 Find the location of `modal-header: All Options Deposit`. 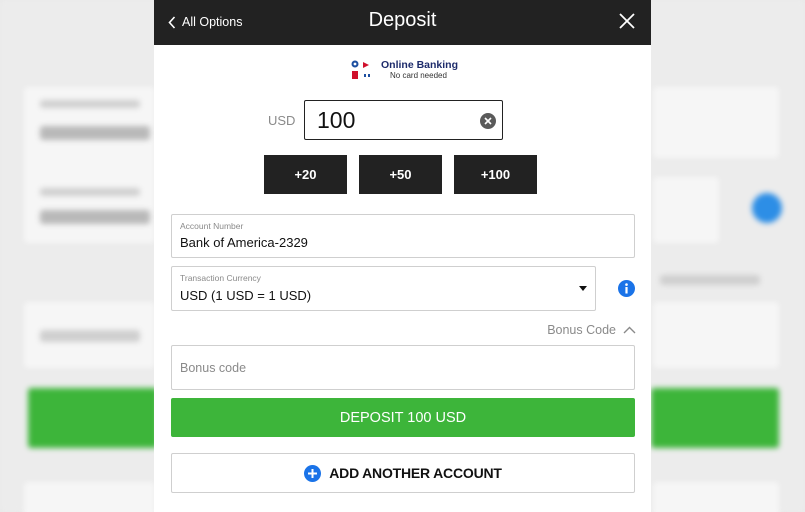

modal-header: All Options Deposit is located at coordinates (402, 22).